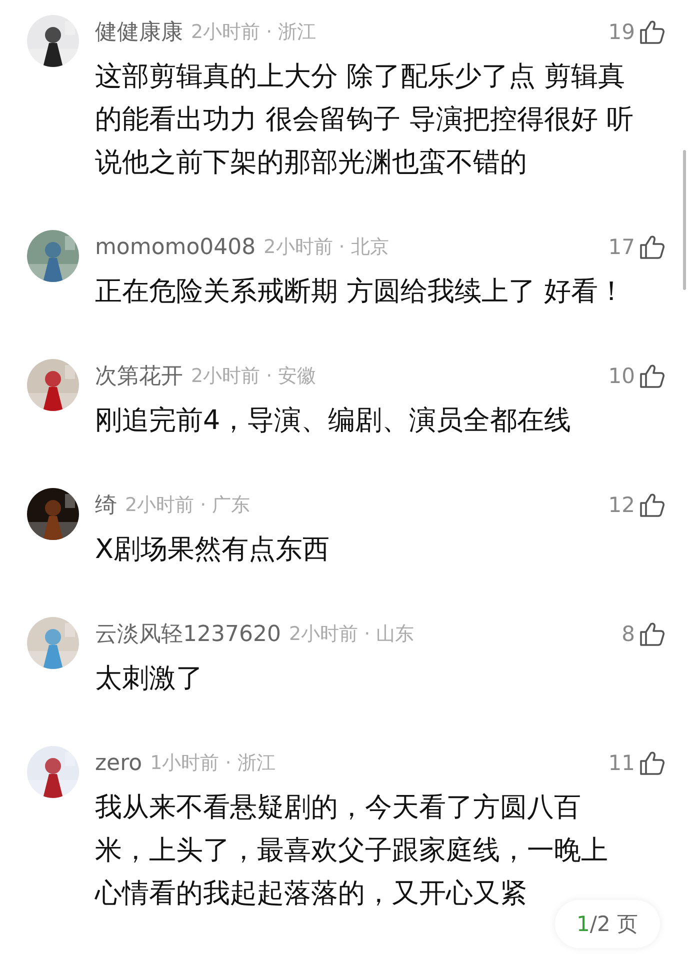 The width and height of the screenshot is (690, 957). What do you see at coordinates (360, 292) in the screenshot?
I see `comment-text: 正在危险关系戒断期 方圆给我续上了 好看！` at bounding box center [360, 292].